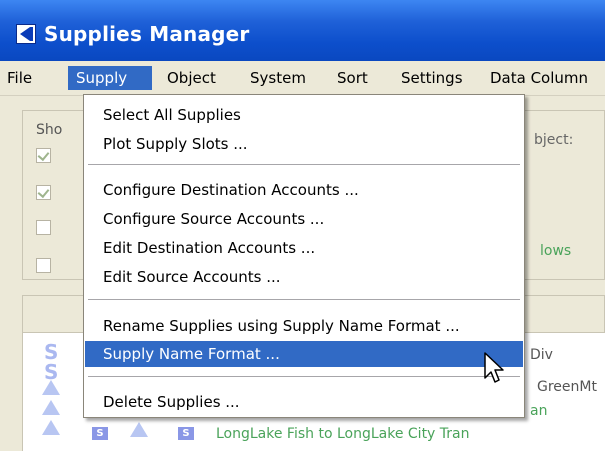 The width and height of the screenshot is (605, 451). I want to click on app-logo-icon, so click(26, 34).